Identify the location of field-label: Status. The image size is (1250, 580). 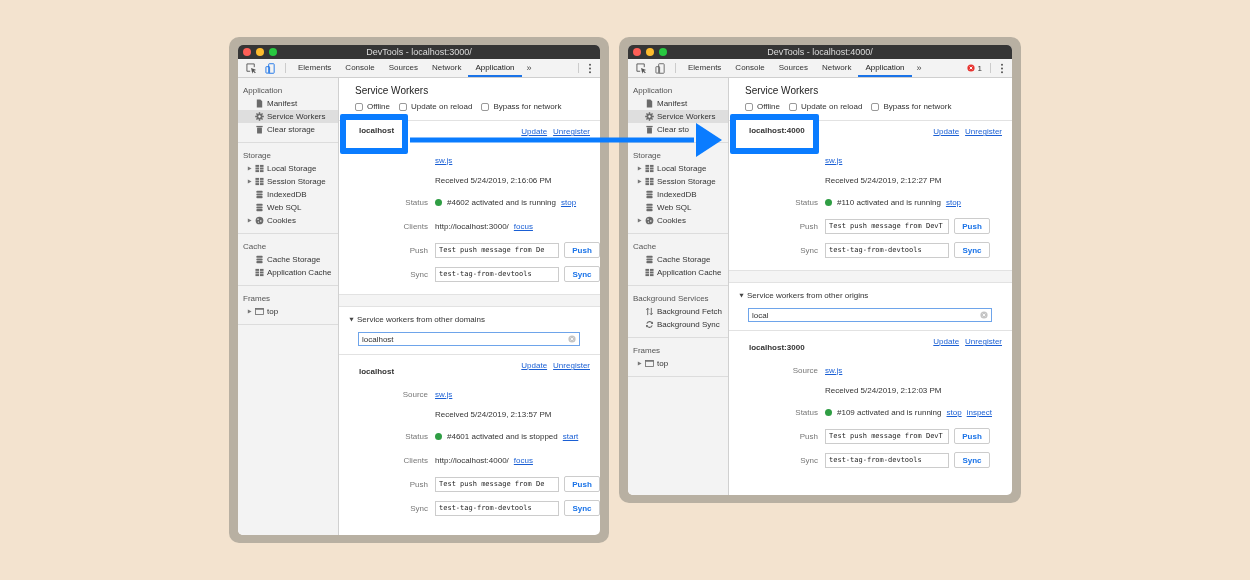
(416, 436).